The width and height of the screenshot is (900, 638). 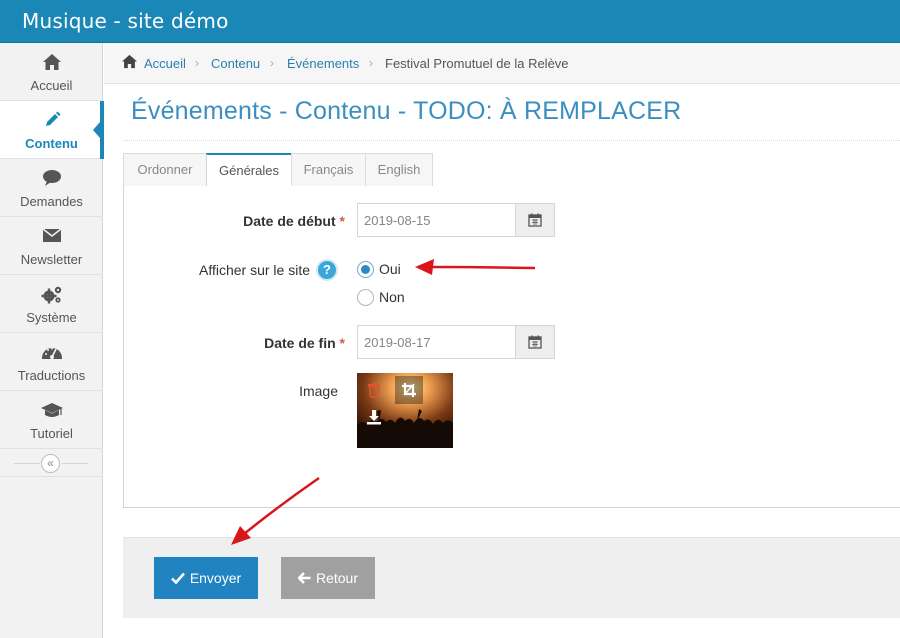 What do you see at coordinates (51, 420) in the screenshot?
I see `sidebar-item-tutoriel: Tutoriel` at bounding box center [51, 420].